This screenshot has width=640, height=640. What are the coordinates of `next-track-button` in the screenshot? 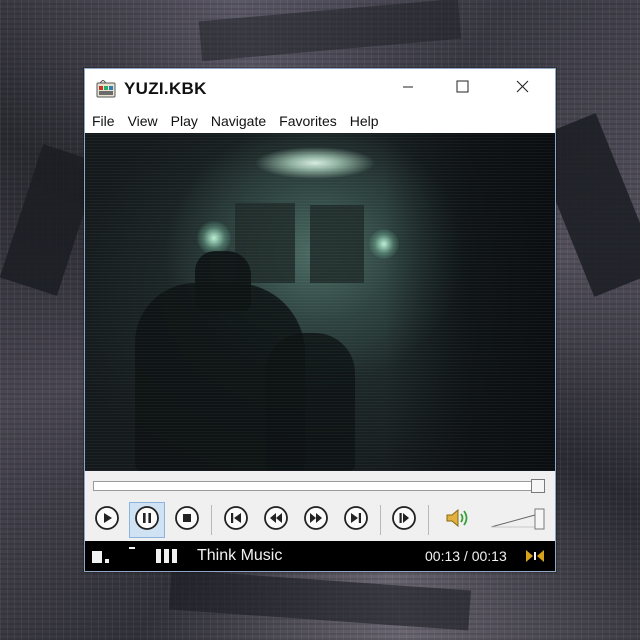 It's located at (356, 520).